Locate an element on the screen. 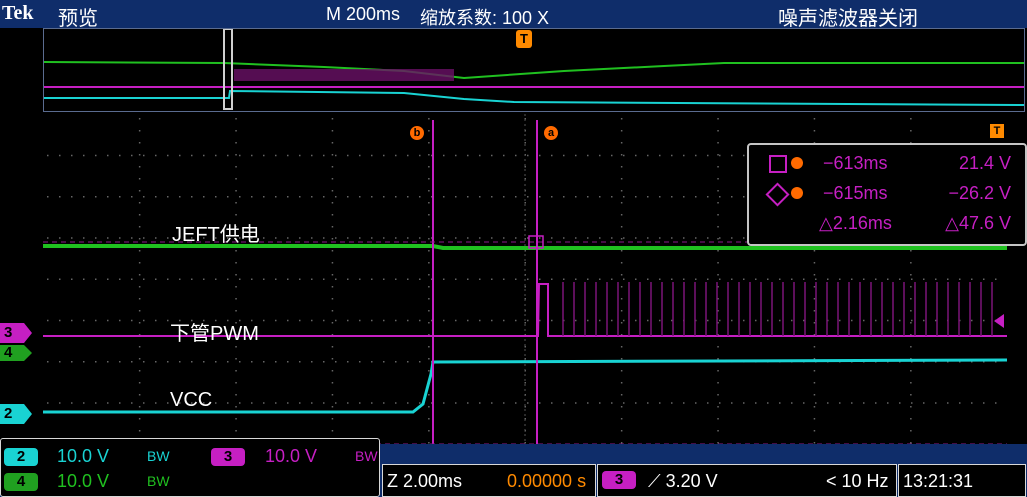 The image size is (1027, 497). diamond-cursor-icon is located at coordinates (777, 194).